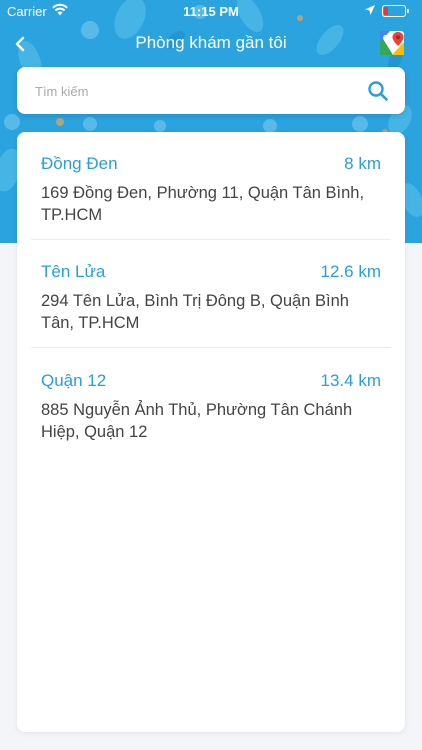 Image resolution: width=422 pixels, height=750 pixels. I want to click on page-title: Phòng khám gần tôi, so click(211, 42).